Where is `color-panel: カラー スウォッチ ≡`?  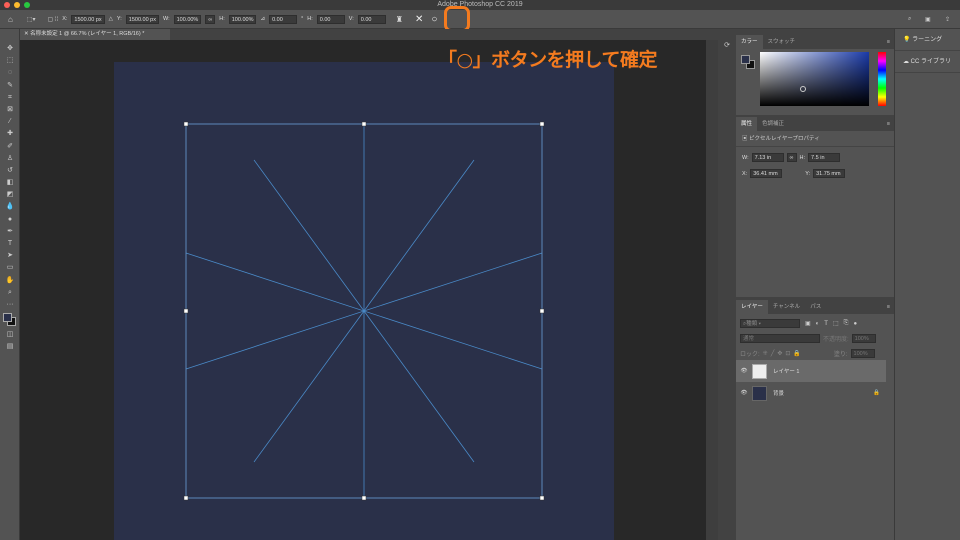 color-panel: カラー スウォッチ ≡ is located at coordinates (815, 75).